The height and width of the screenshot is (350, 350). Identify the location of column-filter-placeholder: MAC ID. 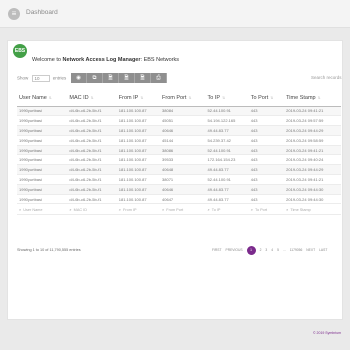
(80, 209).